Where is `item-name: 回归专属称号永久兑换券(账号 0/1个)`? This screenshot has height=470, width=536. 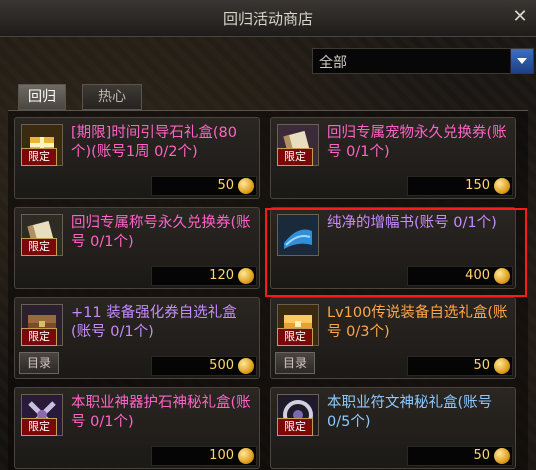
item-name: 回归专属称号永久兑换券(账号 0/1个) is located at coordinates (161, 232).